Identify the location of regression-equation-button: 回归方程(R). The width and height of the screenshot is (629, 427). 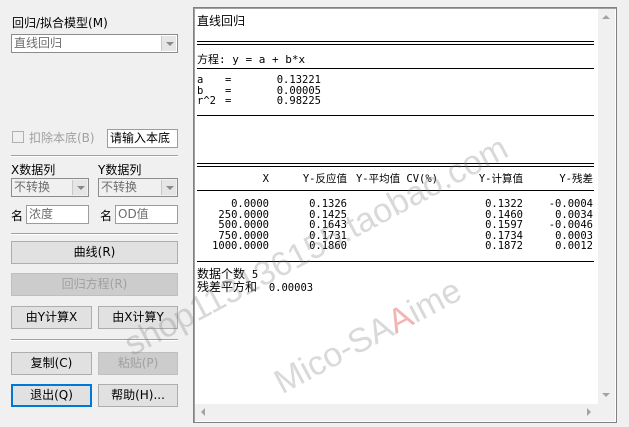
(94, 284).